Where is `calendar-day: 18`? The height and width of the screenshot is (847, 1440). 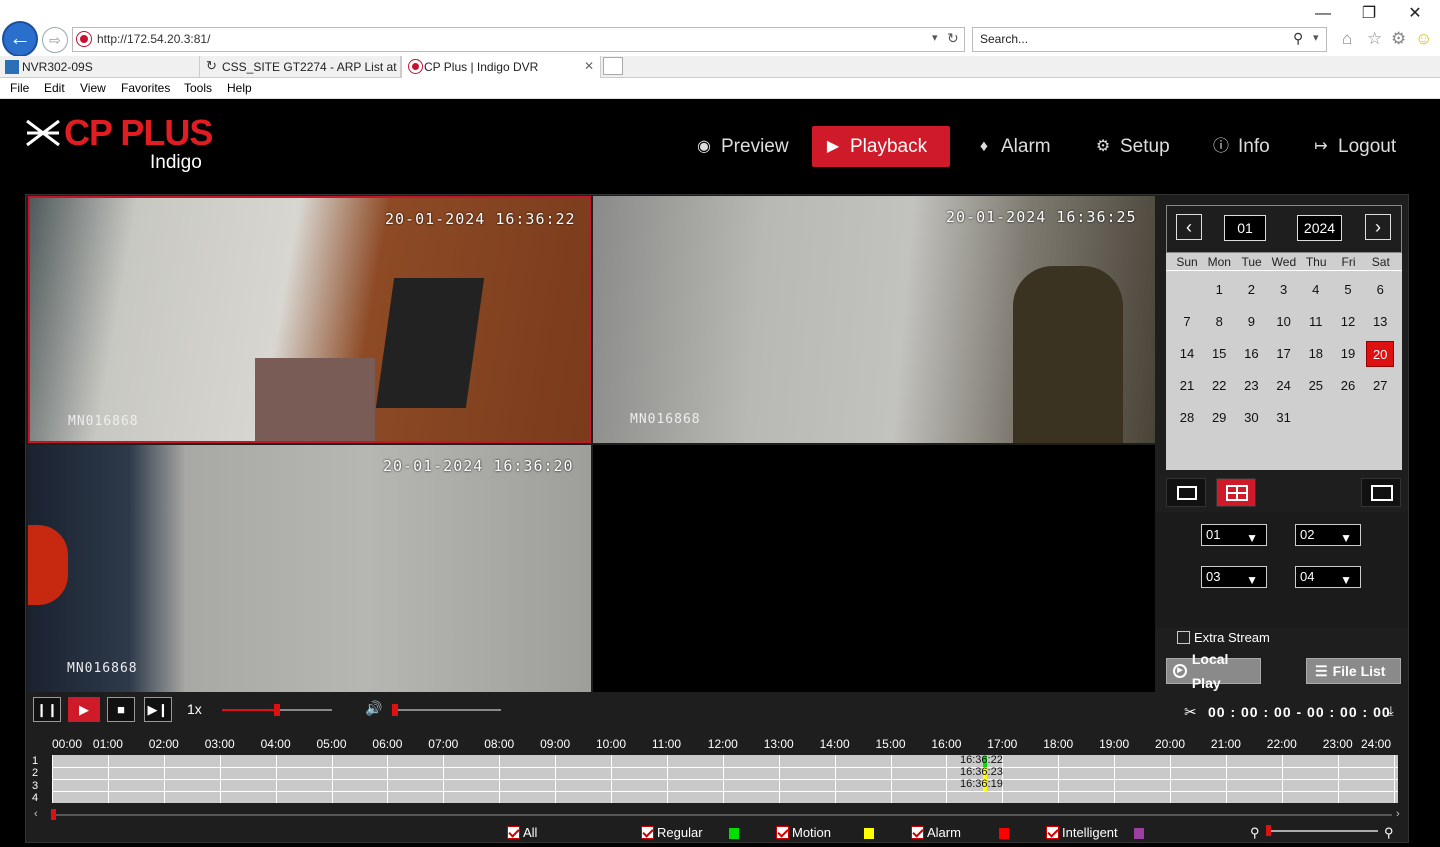 calendar-day: 18 is located at coordinates (1316, 354).